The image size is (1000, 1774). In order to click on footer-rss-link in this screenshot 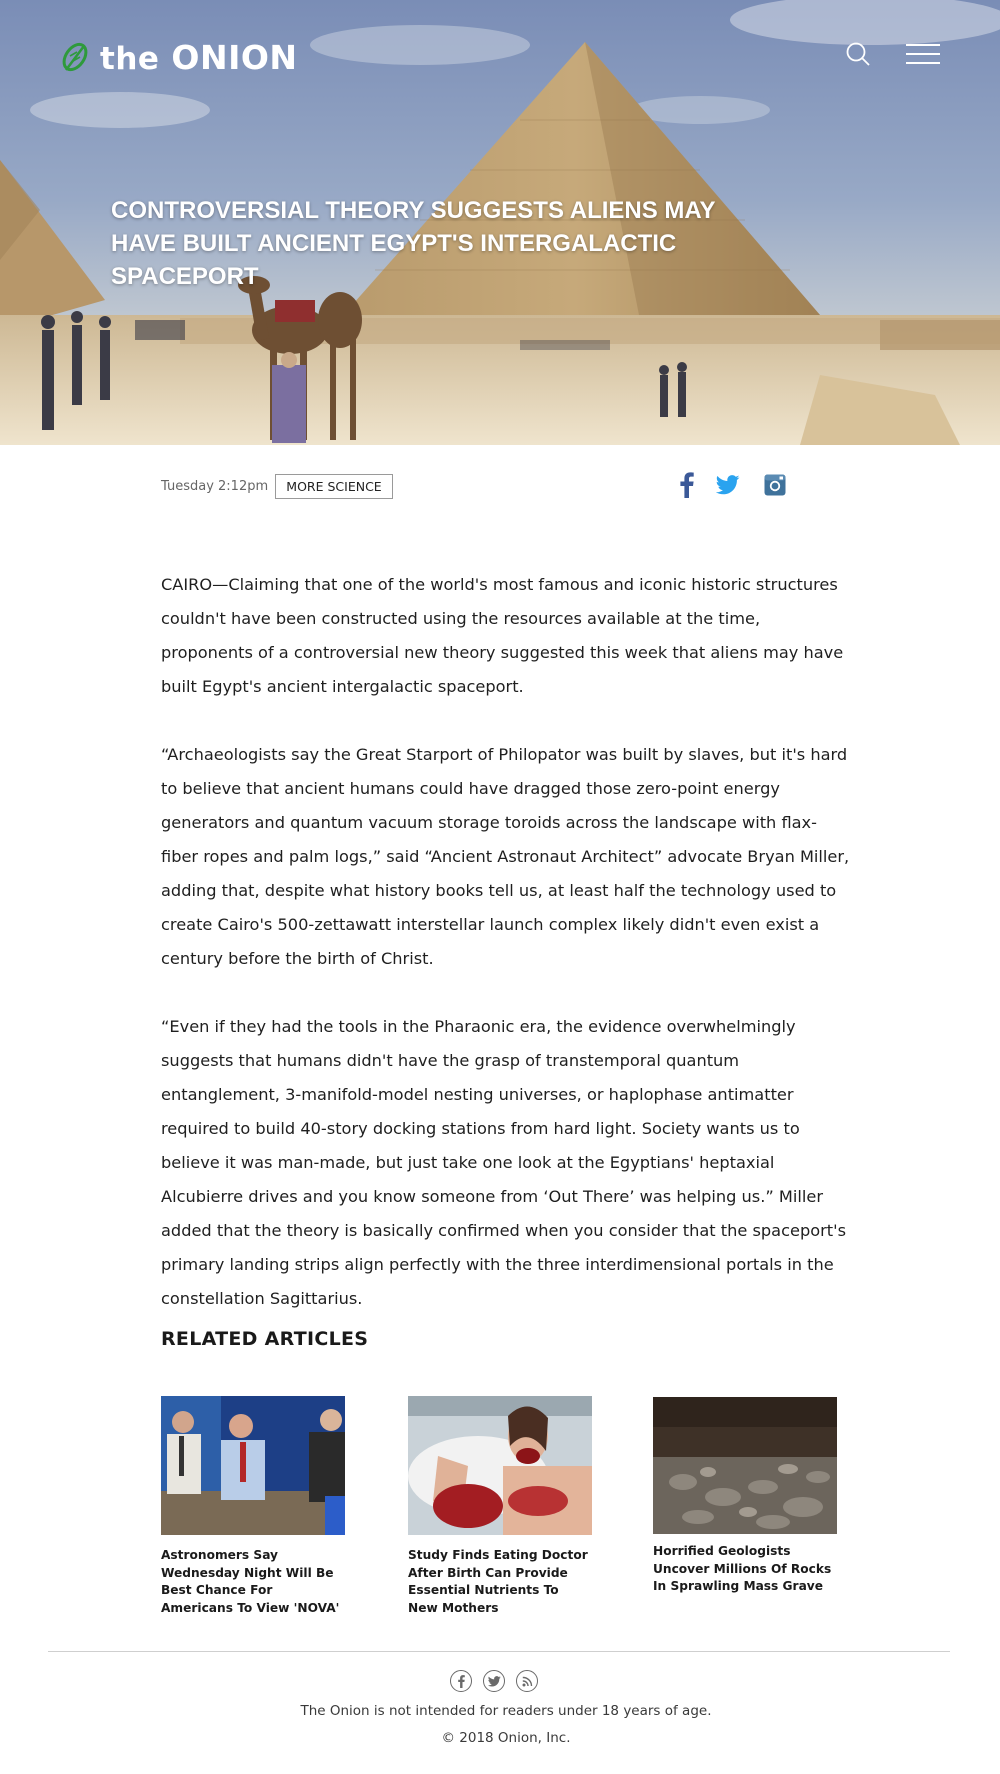, I will do `click(527, 1681)`.